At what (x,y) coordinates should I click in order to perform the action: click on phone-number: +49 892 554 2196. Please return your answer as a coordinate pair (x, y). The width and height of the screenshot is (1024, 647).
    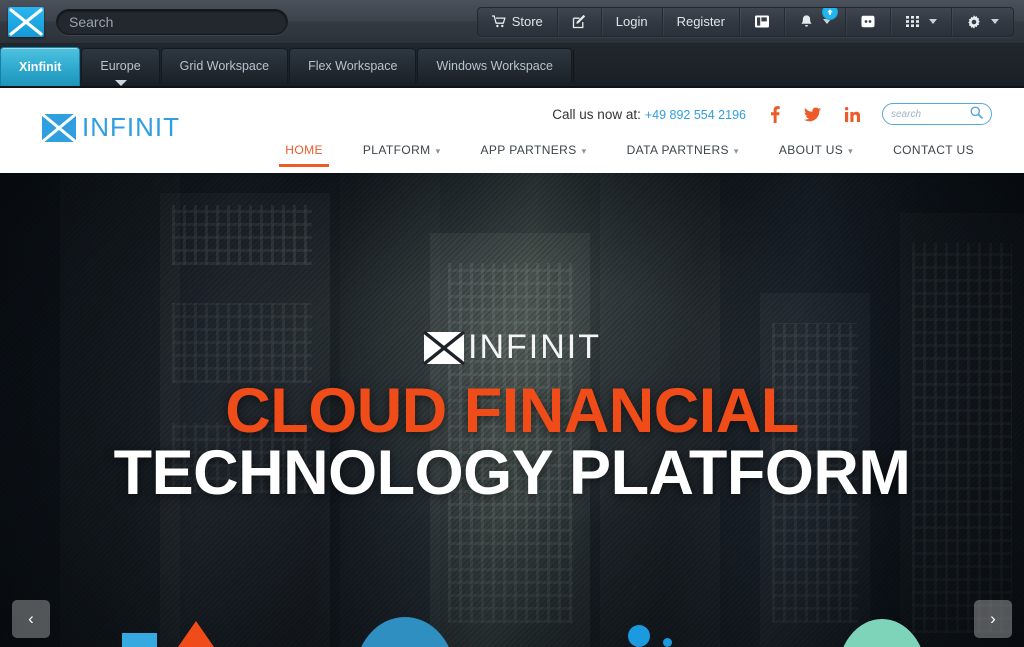
    Looking at the image, I should click on (695, 115).